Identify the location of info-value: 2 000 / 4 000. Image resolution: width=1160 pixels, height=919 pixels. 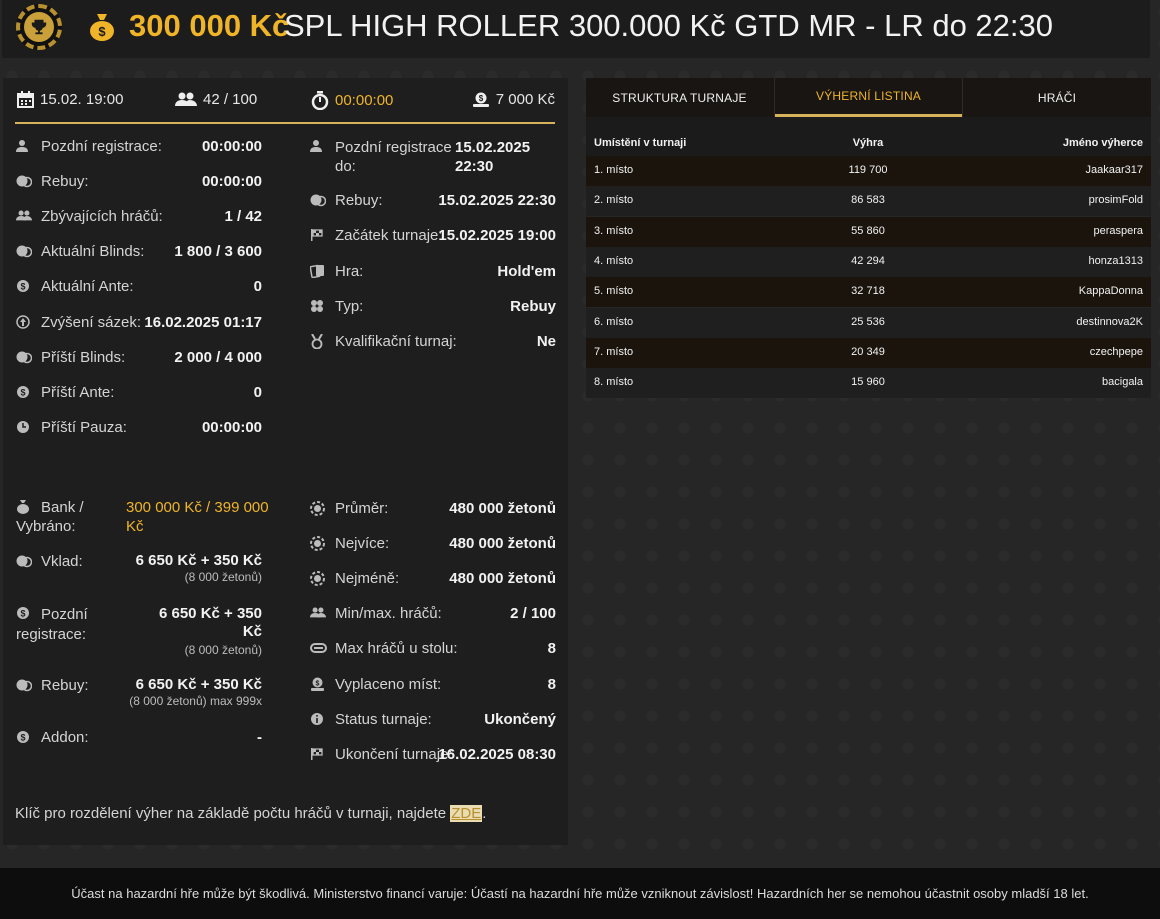
(218, 357).